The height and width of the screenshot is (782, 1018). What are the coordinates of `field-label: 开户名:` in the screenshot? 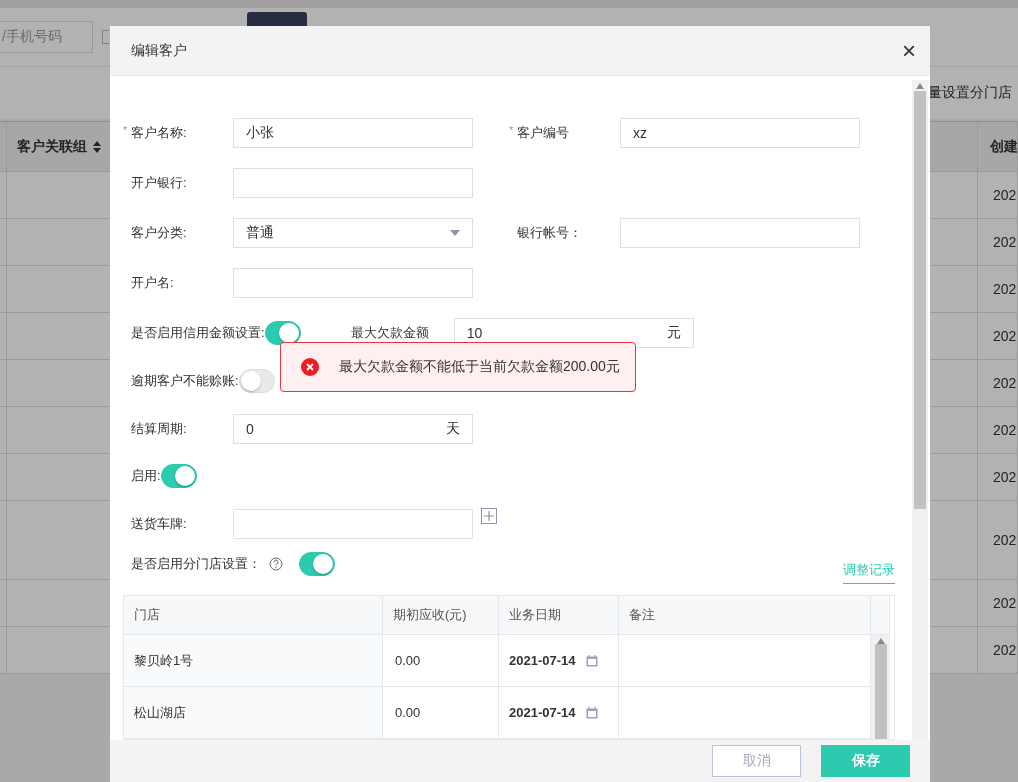 It's located at (152, 283).